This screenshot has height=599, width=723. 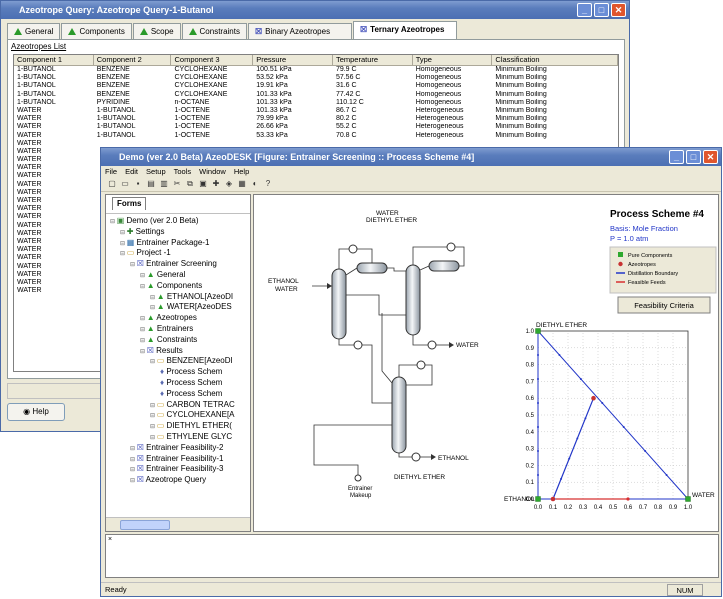 I want to click on horizontal-scrollbar, so click(x=178, y=524).